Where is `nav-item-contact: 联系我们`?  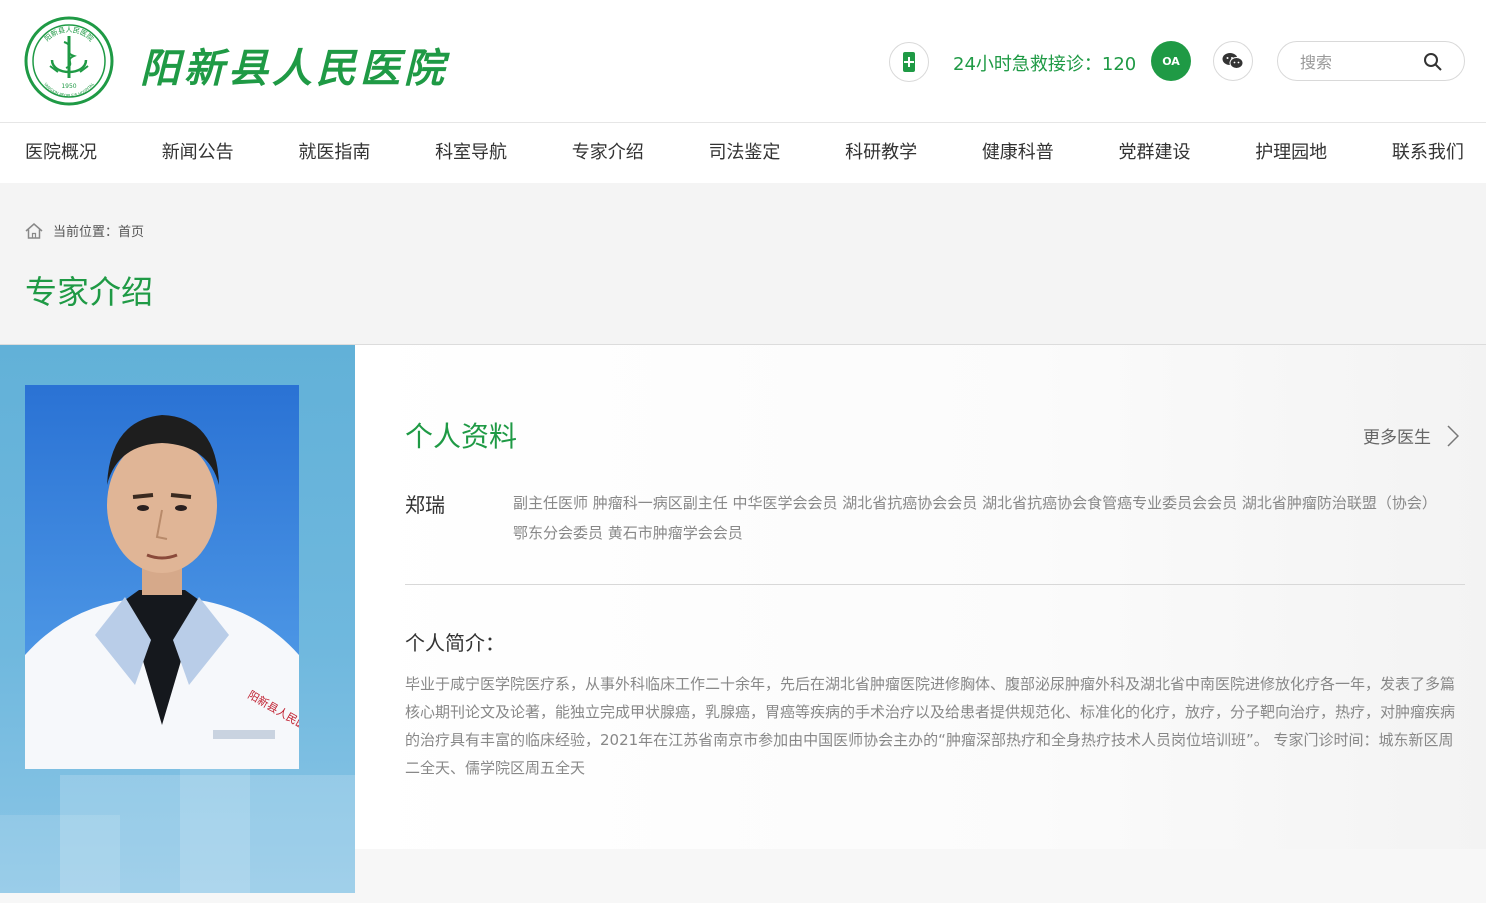 nav-item-contact: 联系我们 is located at coordinates (1428, 153).